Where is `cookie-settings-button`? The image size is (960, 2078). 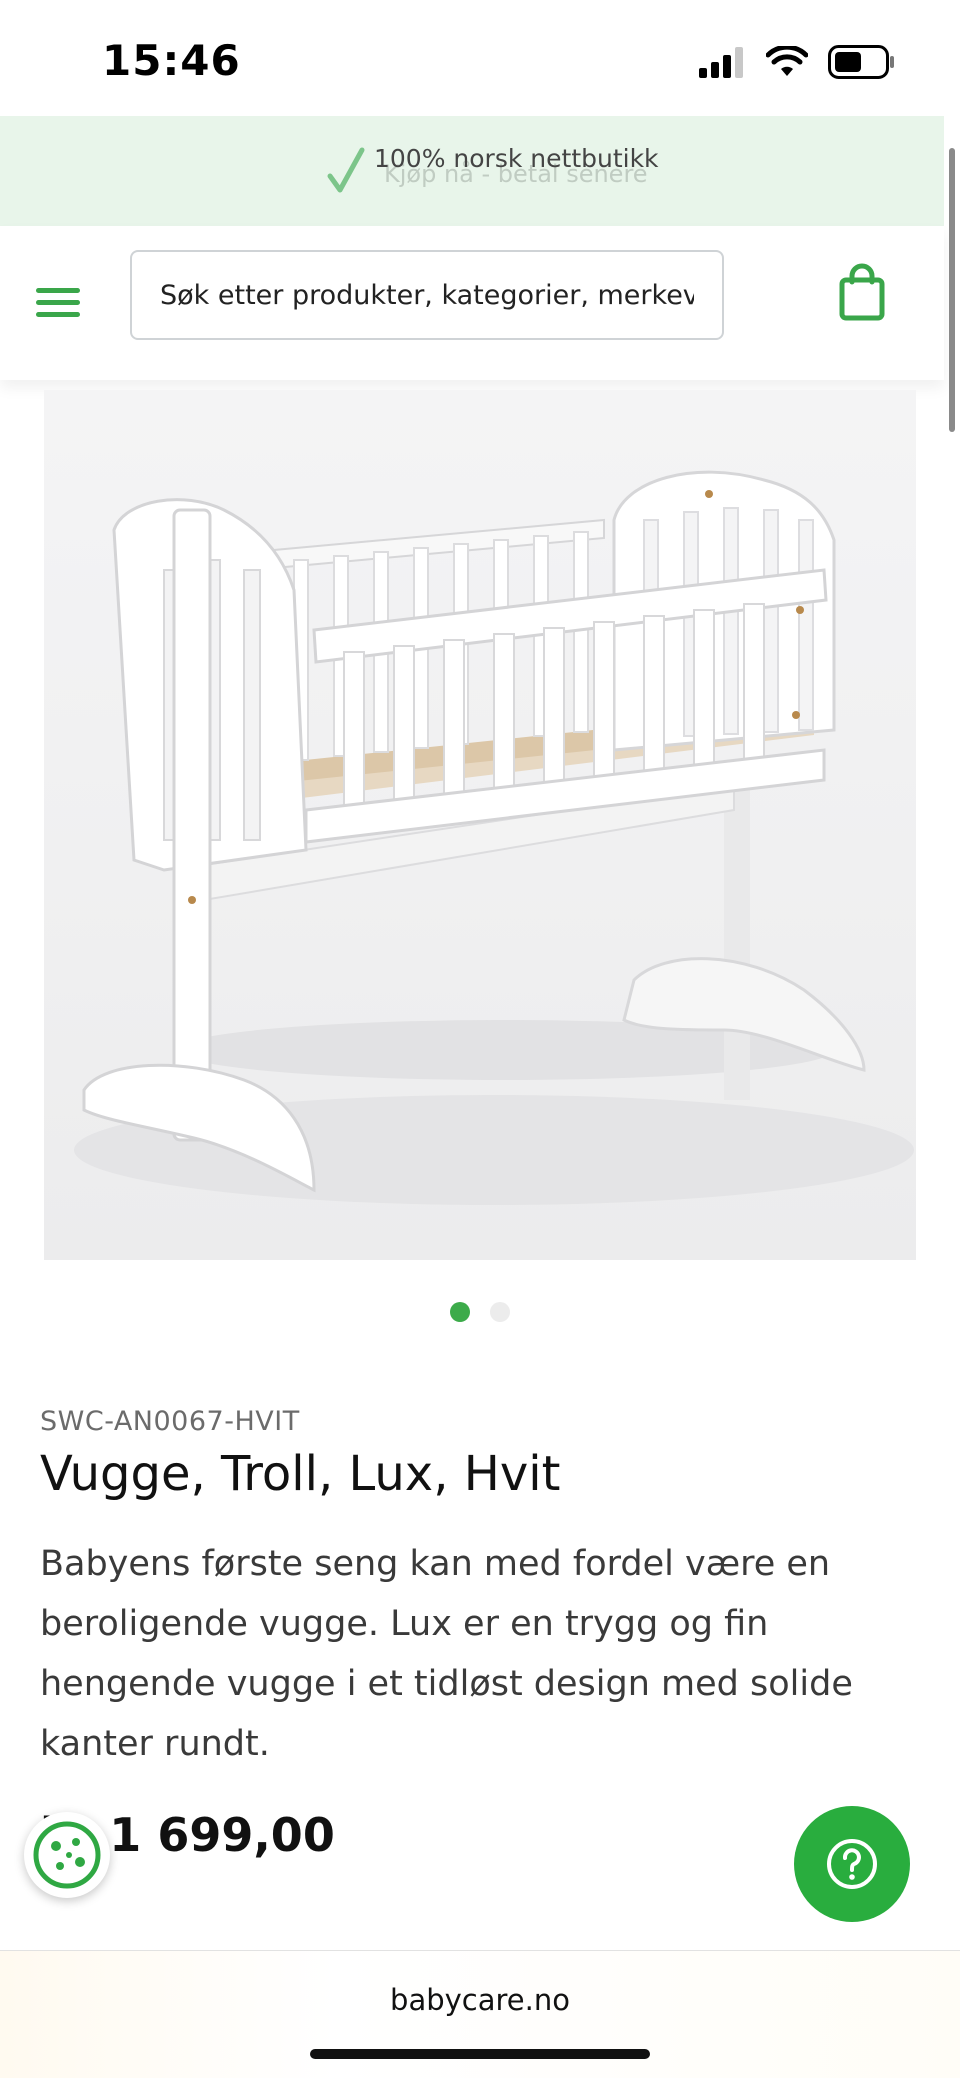 cookie-settings-button is located at coordinates (67, 1855).